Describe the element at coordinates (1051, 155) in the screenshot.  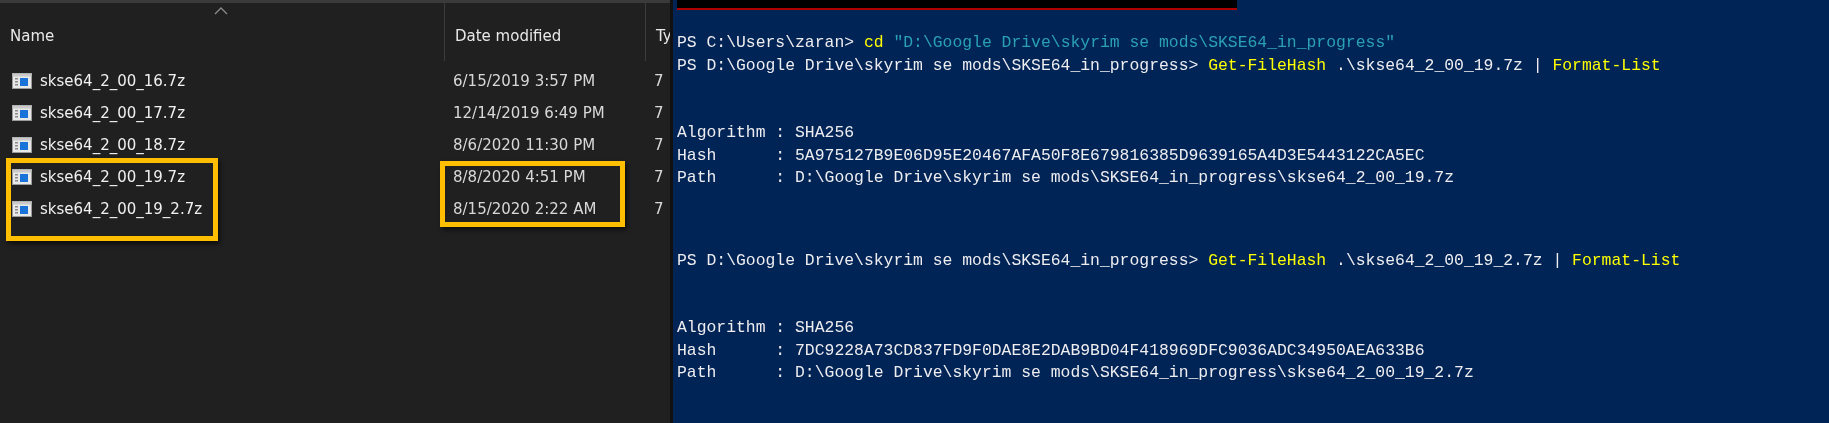
I see `console-output-line: Hash : 5A975127B9E06D95E20467AFA50F8E679816385D9639165A4D3E5443122CA5EC` at that location.